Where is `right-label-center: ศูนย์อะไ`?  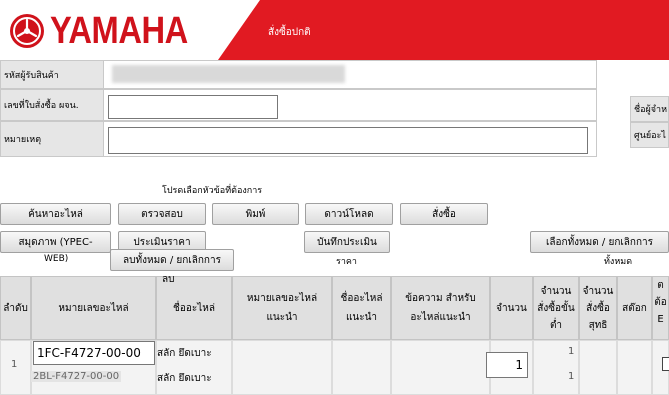
right-label-center: ศูนย์อะไ is located at coordinates (649, 135).